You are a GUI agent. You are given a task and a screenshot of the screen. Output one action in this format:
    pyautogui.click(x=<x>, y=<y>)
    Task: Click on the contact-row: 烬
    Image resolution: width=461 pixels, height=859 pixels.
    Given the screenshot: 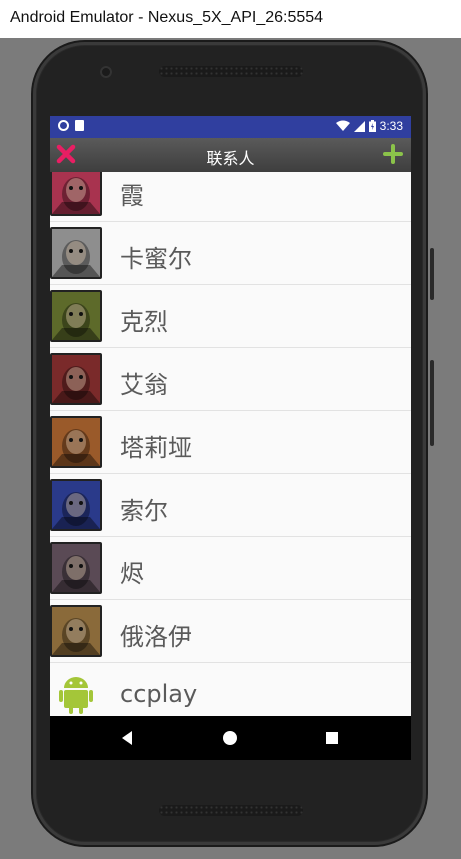 What is the action you would take?
    pyautogui.click(x=230, y=568)
    